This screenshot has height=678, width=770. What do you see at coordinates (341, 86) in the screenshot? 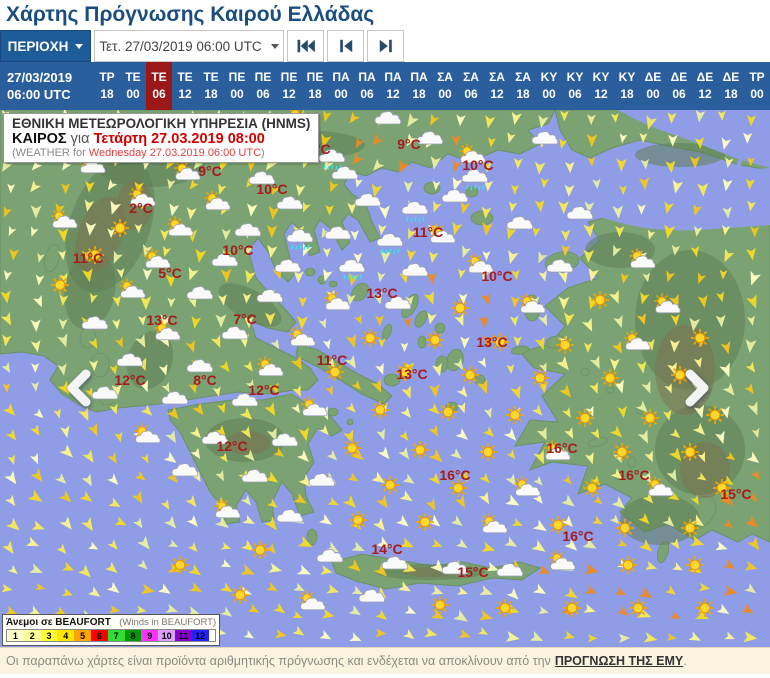
I see `timeline-step: ΠΑ 00` at bounding box center [341, 86].